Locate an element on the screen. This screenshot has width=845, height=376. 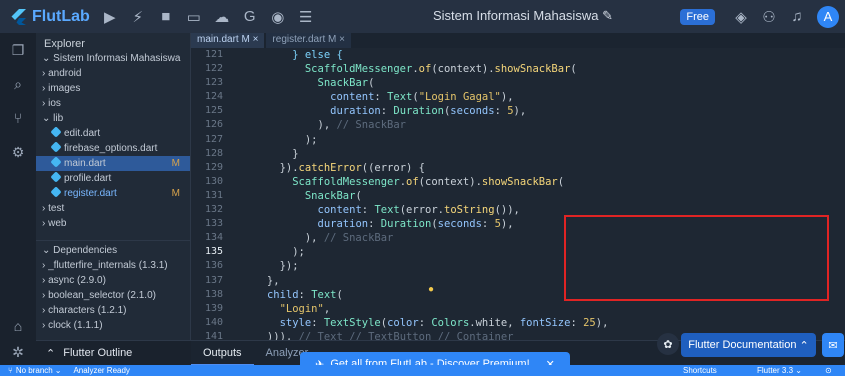
tab-main-dart: main.dart M × is located at coordinates (228, 40).